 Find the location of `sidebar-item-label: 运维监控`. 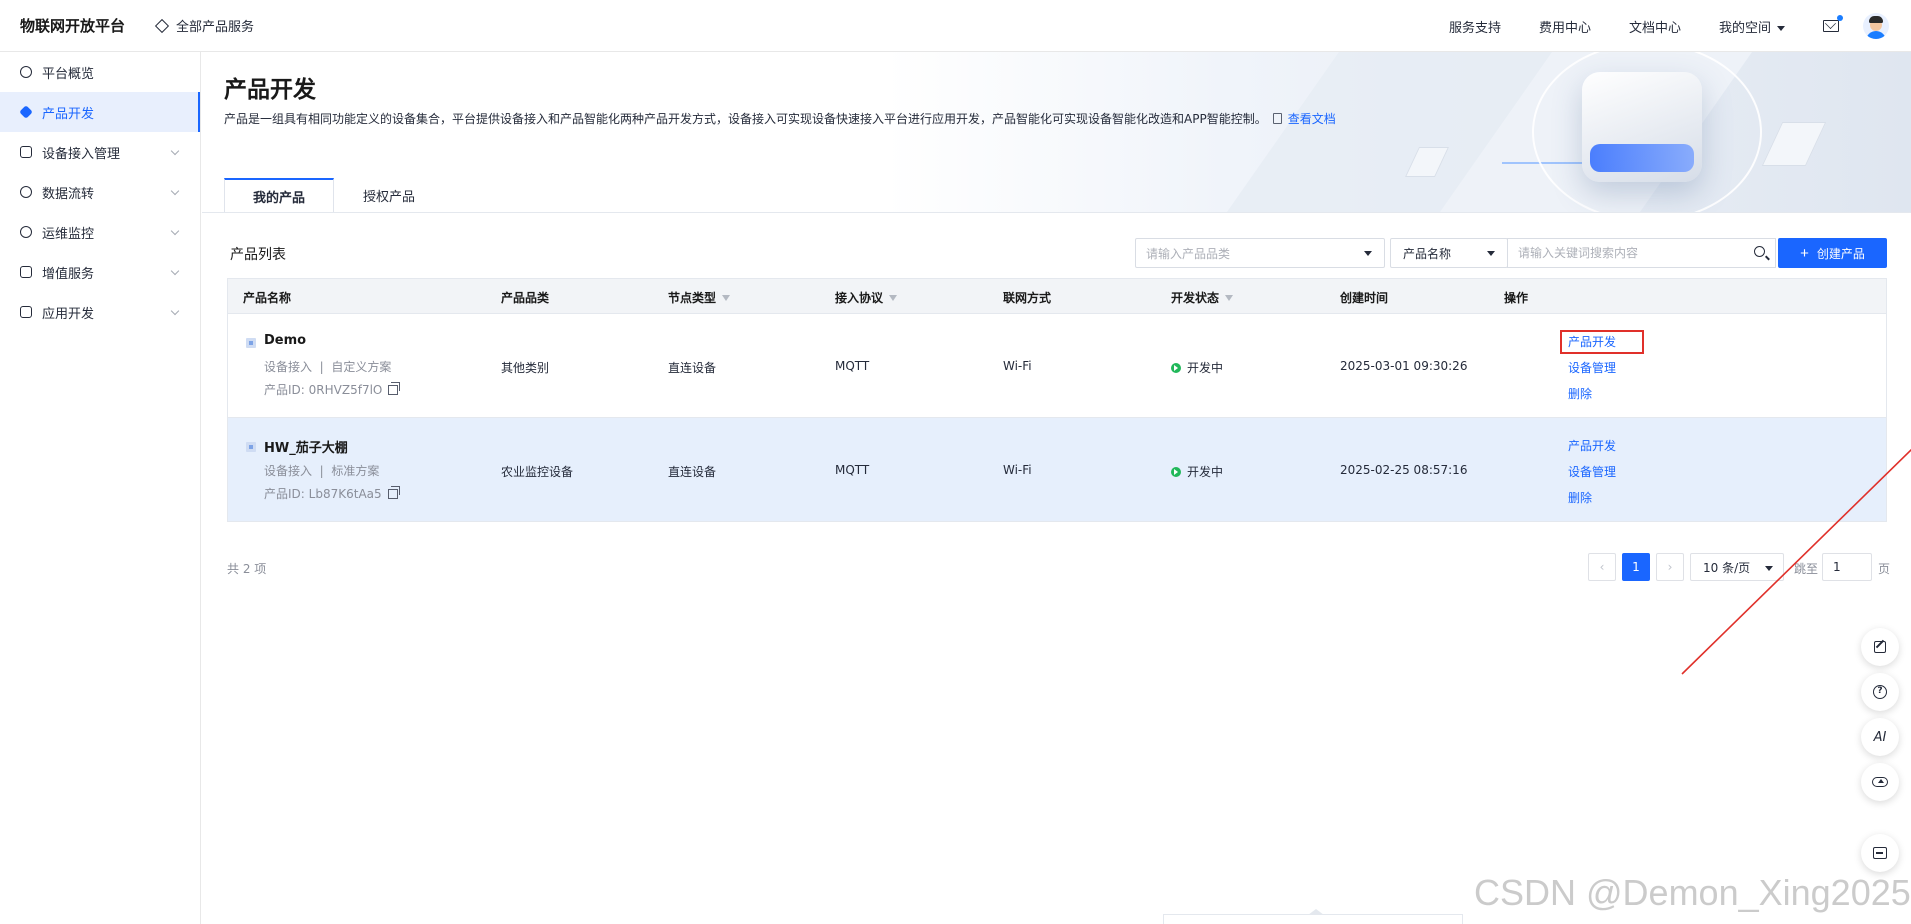

sidebar-item-label: 运维监控 is located at coordinates (68, 234).